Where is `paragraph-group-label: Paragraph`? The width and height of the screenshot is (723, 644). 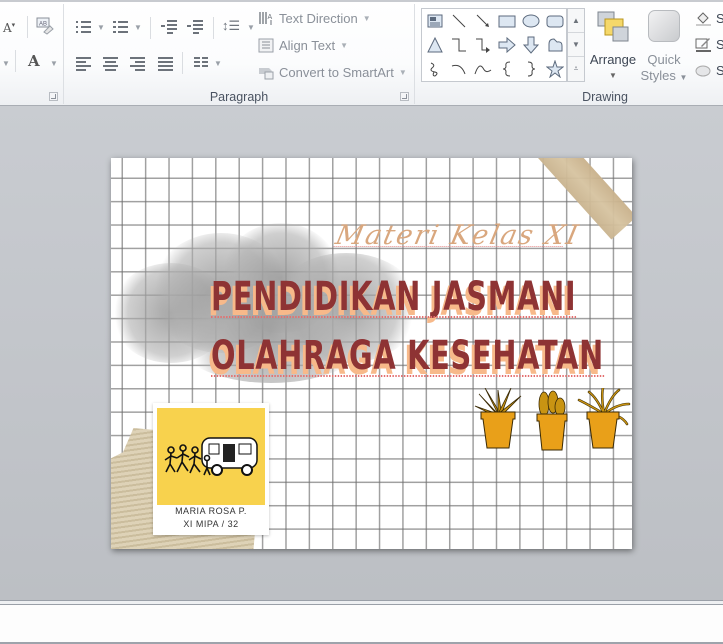 paragraph-group-label: Paragraph is located at coordinates (239, 97).